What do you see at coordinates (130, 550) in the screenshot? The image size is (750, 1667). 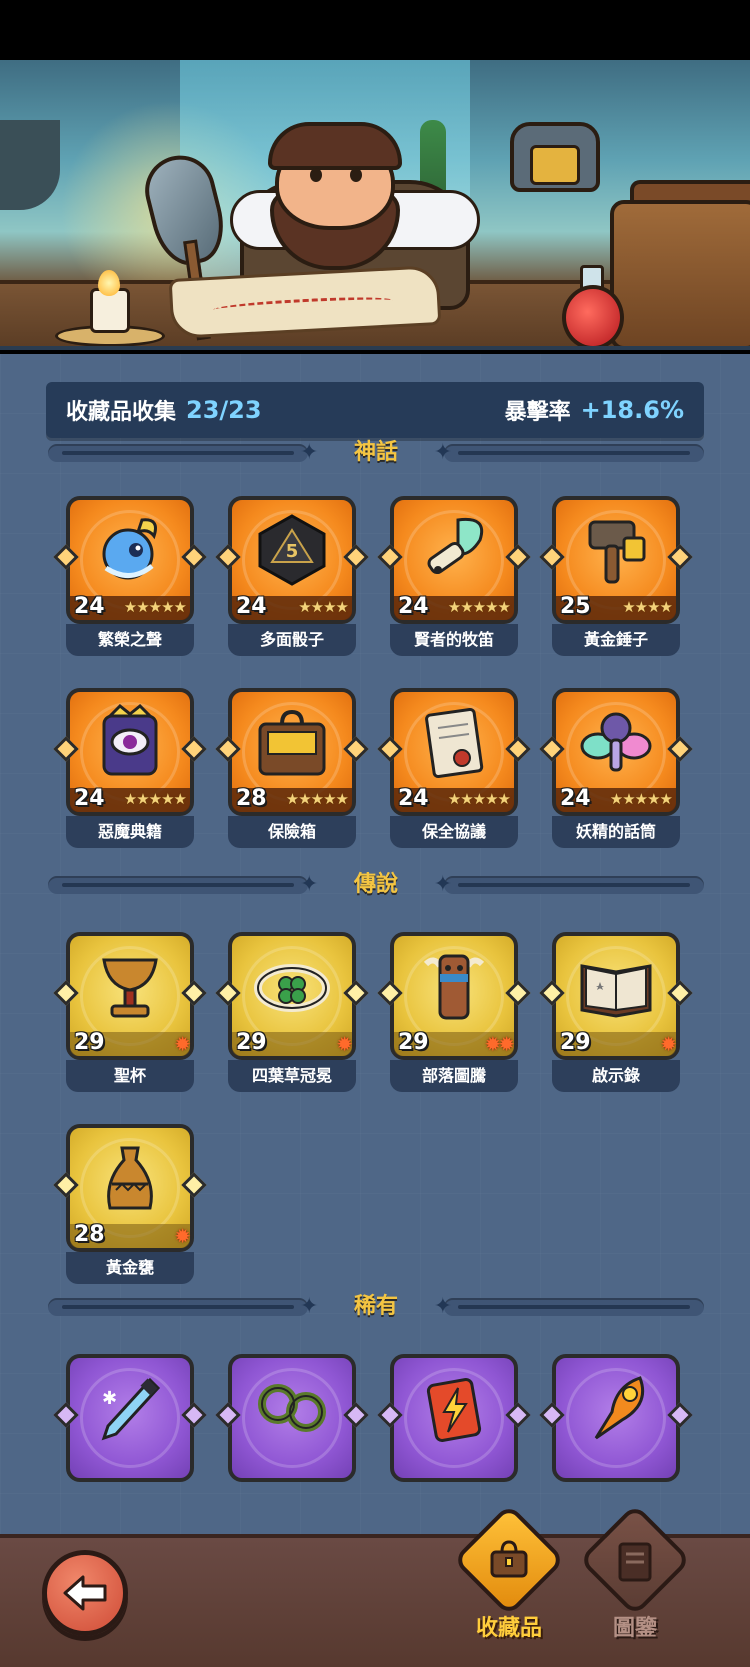 I see `blue-spirit-icon` at bounding box center [130, 550].